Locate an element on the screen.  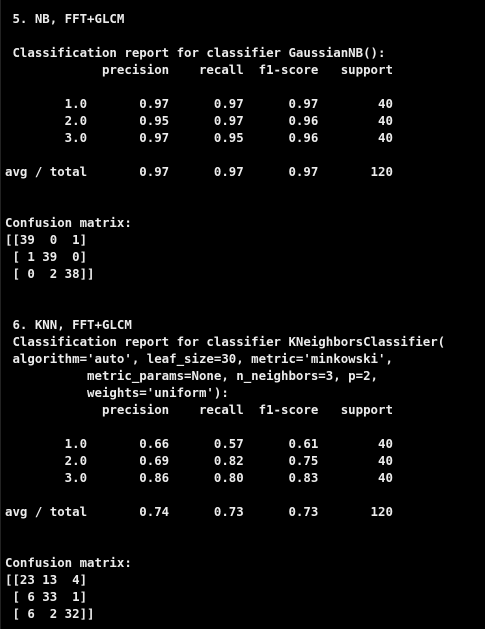
terminal-line: 3.0 0.97 0.95 0.96 40 is located at coordinates (199, 137).